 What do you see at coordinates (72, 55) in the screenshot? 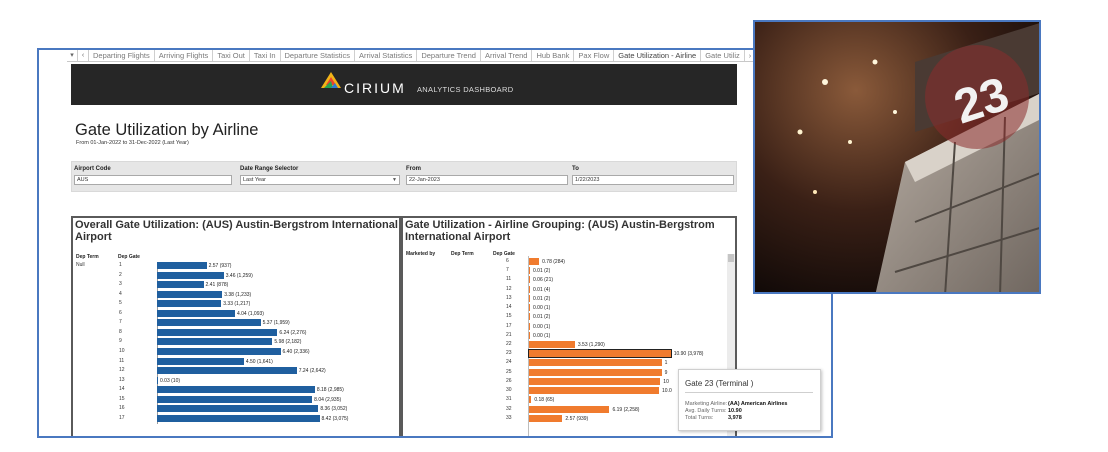
I see `tab-menu-icon: ▾` at bounding box center [72, 55].